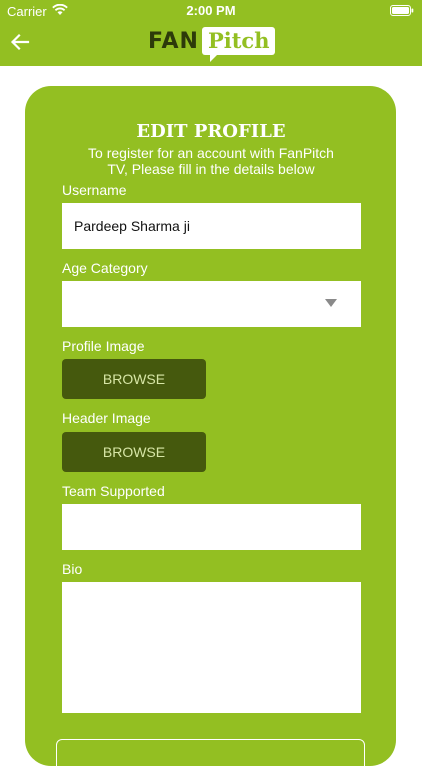 The image size is (422, 779). Describe the element at coordinates (113, 491) in the screenshot. I see `team-supported-label: Team Supported` at that location.